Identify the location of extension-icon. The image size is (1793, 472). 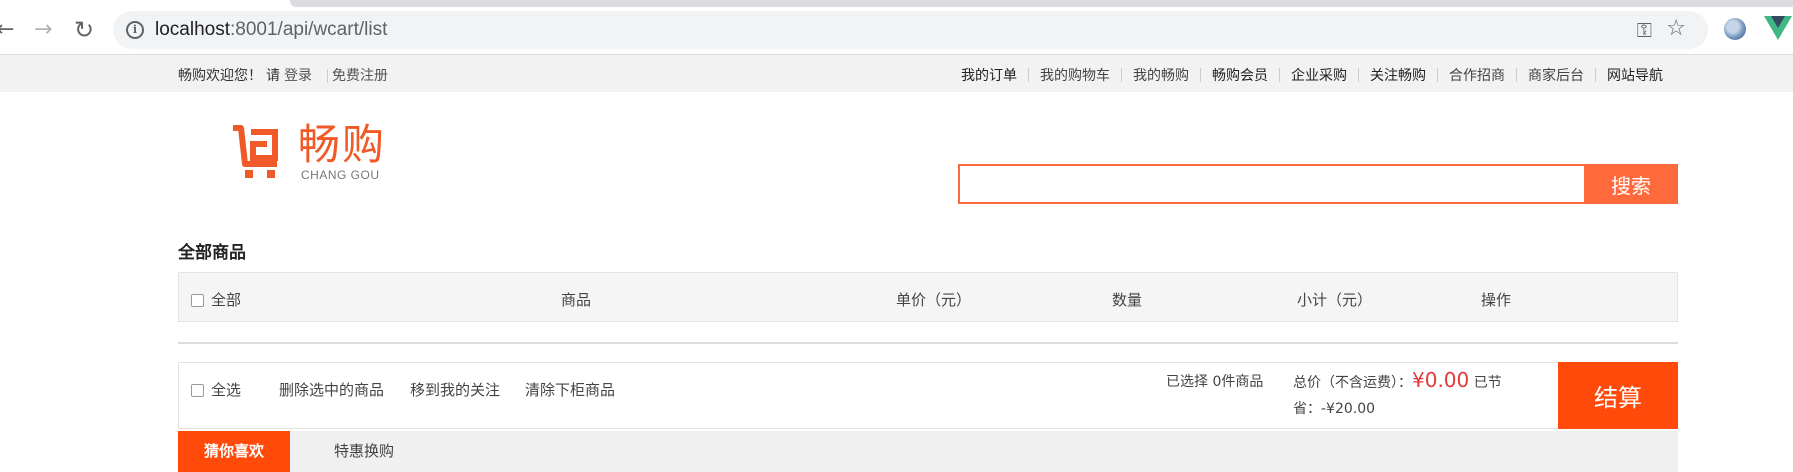
(1735, 29).